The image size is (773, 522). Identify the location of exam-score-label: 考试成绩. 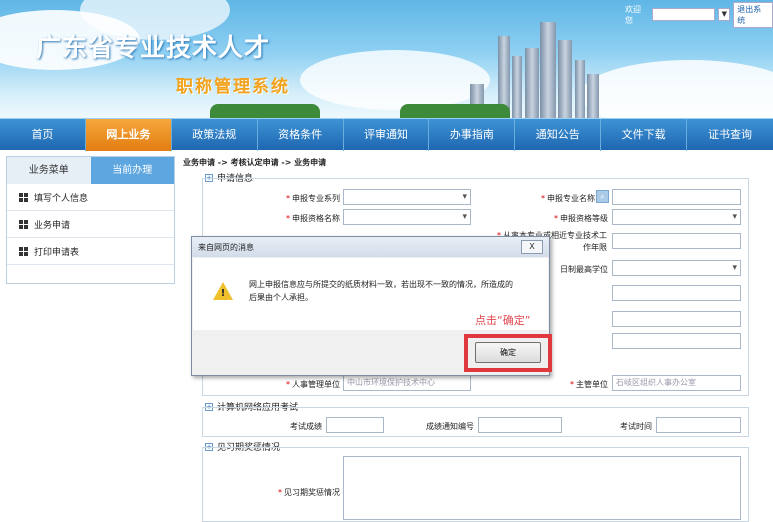
(306, 426).